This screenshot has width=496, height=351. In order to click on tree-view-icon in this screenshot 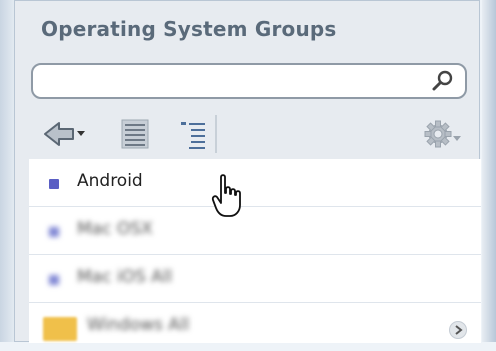, I will do `click(193, 134)`.